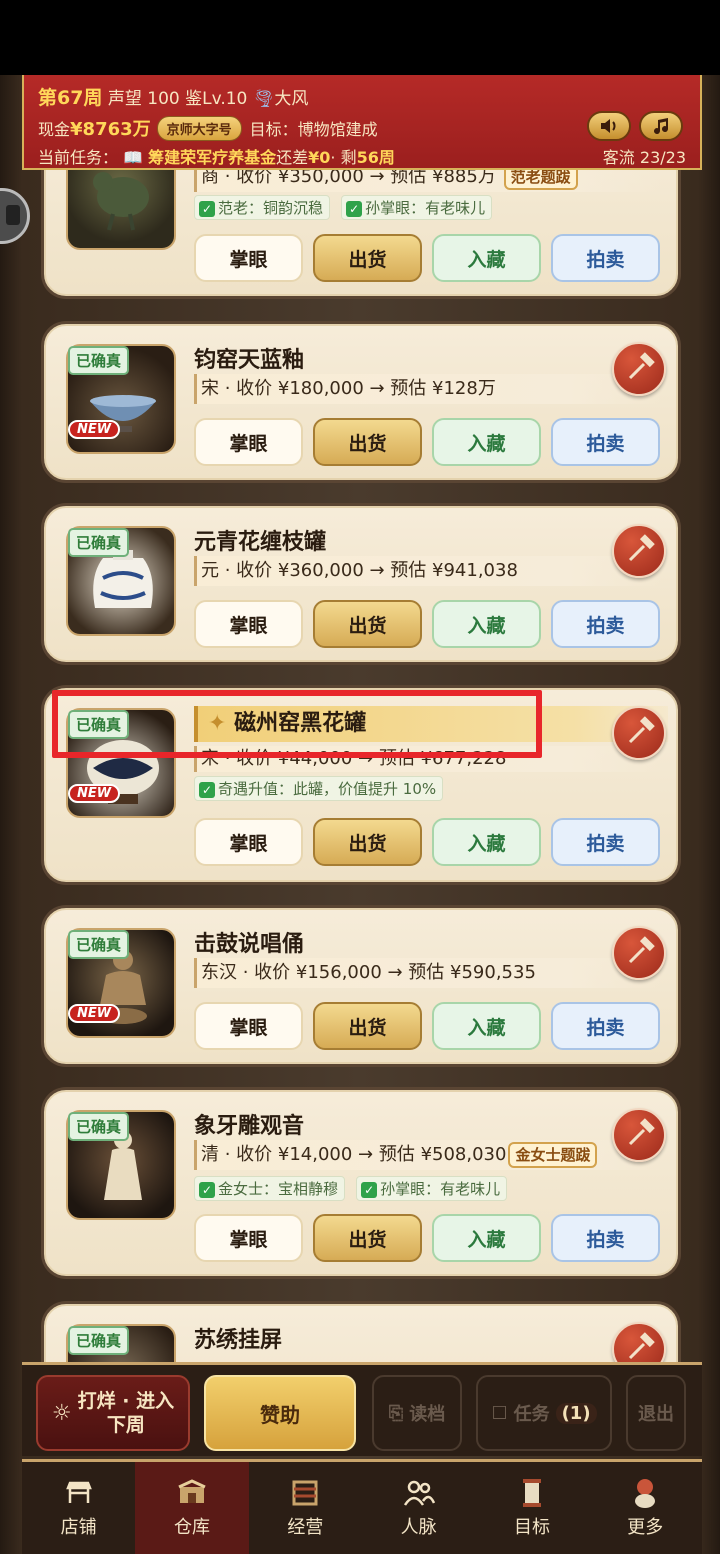 The height and width of the screenshot is (1554, 720). I want to click on item-price-info: 清 · 收价 ¥14,000 → 预估 ¥508,030 金女士题跋, so click(428, 1155).